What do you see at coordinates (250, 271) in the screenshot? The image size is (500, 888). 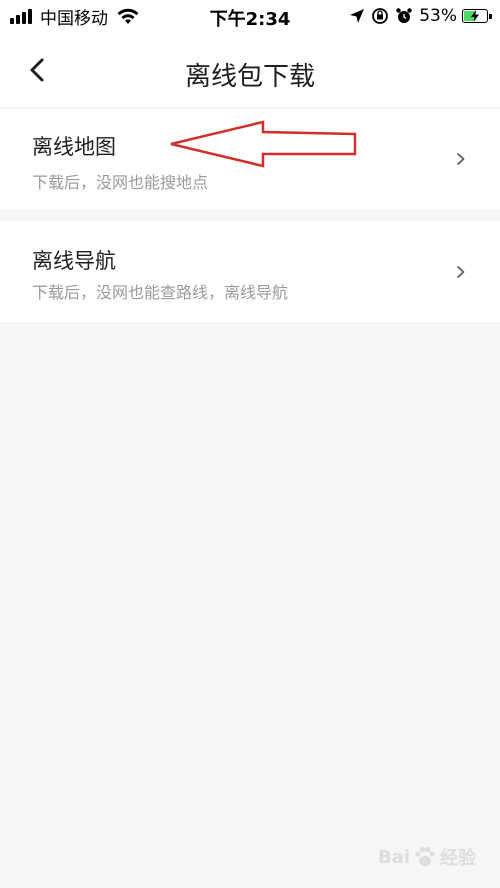 I see `offline-navigation-item: 离线导航 下载后，没网也能查路线，离线导航` at bounding box center [250, 271].